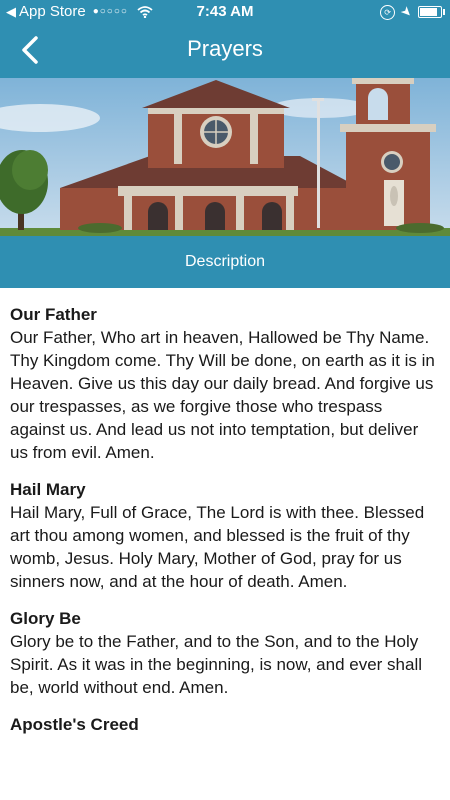 This screenshot has height=800, width=450. What do you see at coordinates (53, 314) in the screenshot?
I see `prayer-title: Our Father` at bounding box center [53, 314].